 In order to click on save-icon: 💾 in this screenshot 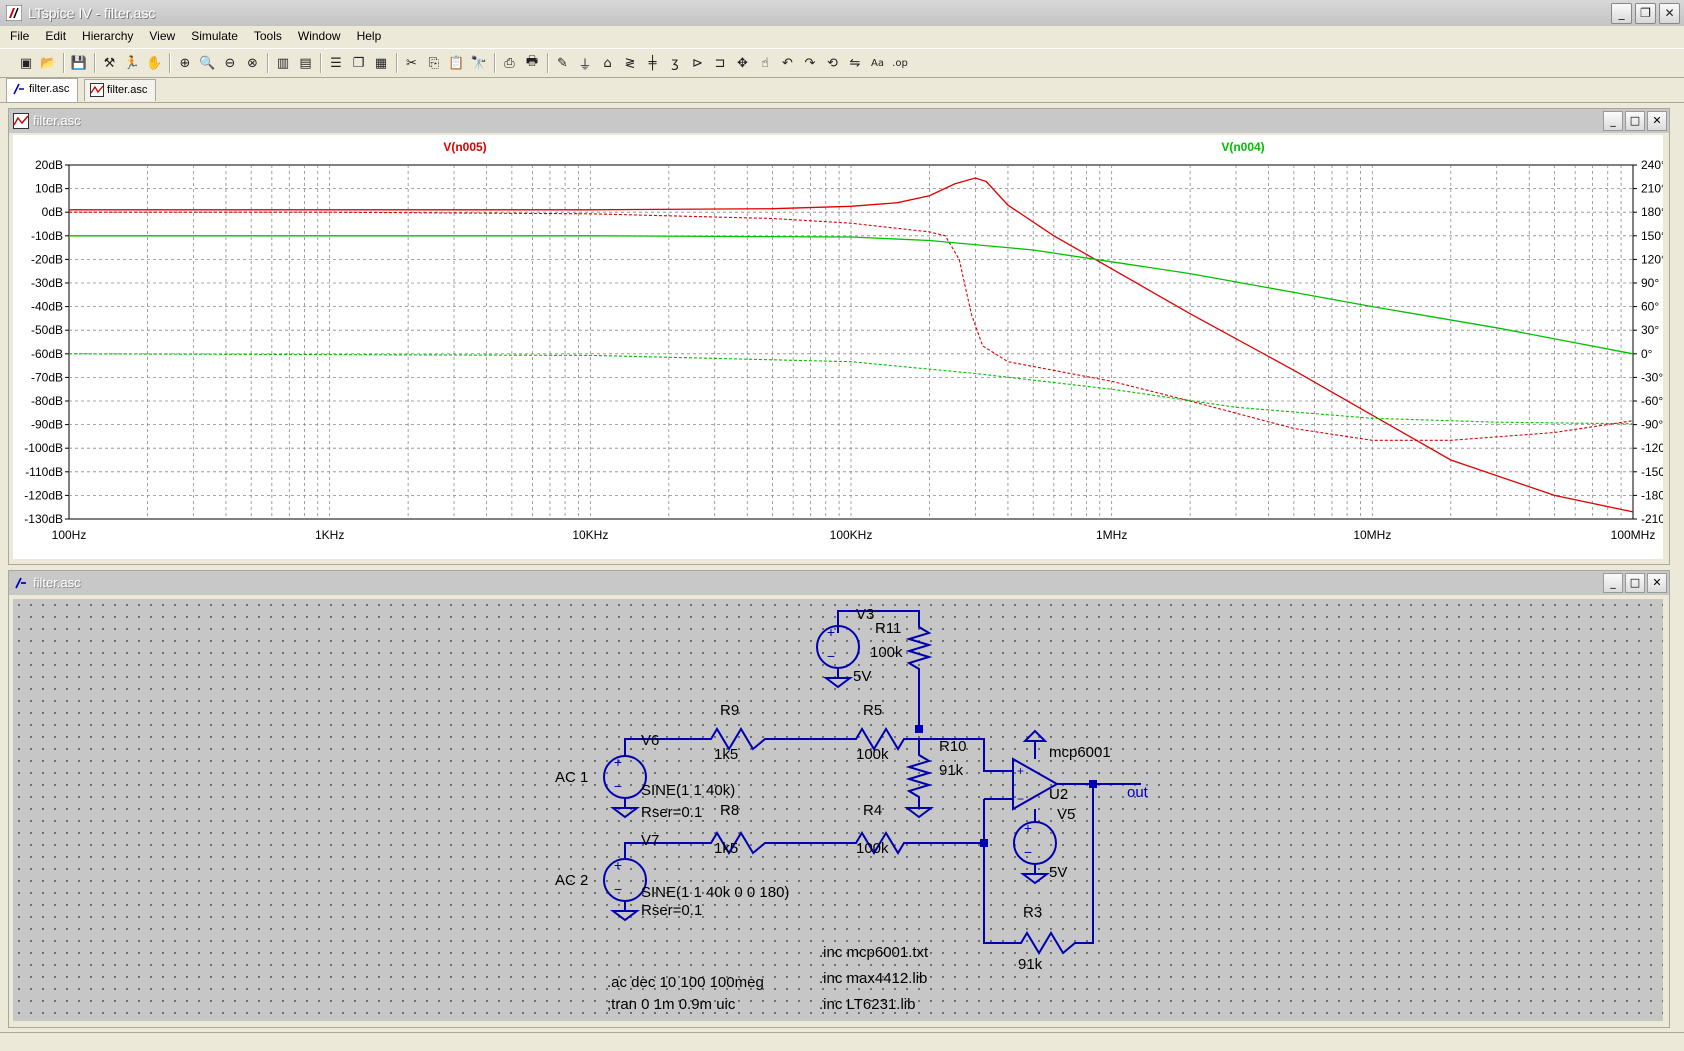, I will do `click(79, 63)`.